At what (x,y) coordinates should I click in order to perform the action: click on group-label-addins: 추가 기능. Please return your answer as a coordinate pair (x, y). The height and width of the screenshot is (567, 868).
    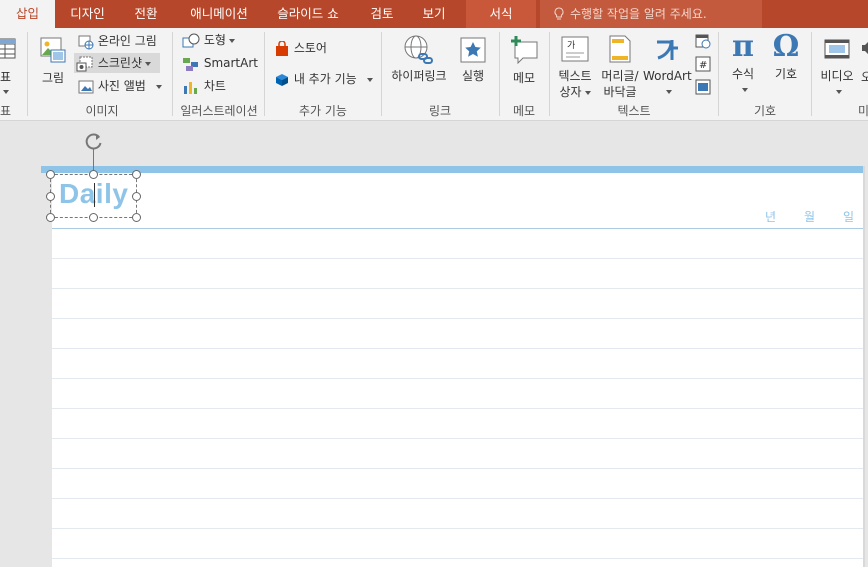
    Looking at the image, I should click on (323, 111).